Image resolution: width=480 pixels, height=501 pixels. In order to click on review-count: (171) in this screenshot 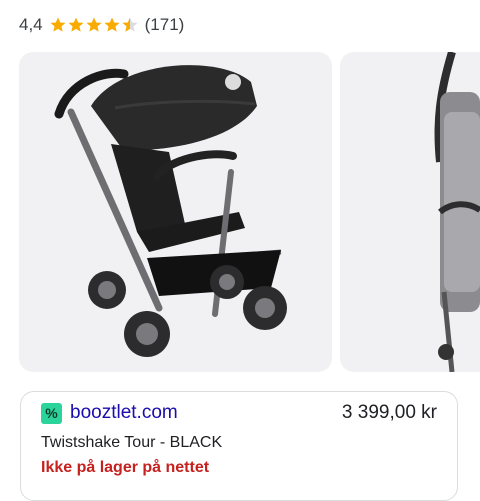, I will do `click(165, 25)`.